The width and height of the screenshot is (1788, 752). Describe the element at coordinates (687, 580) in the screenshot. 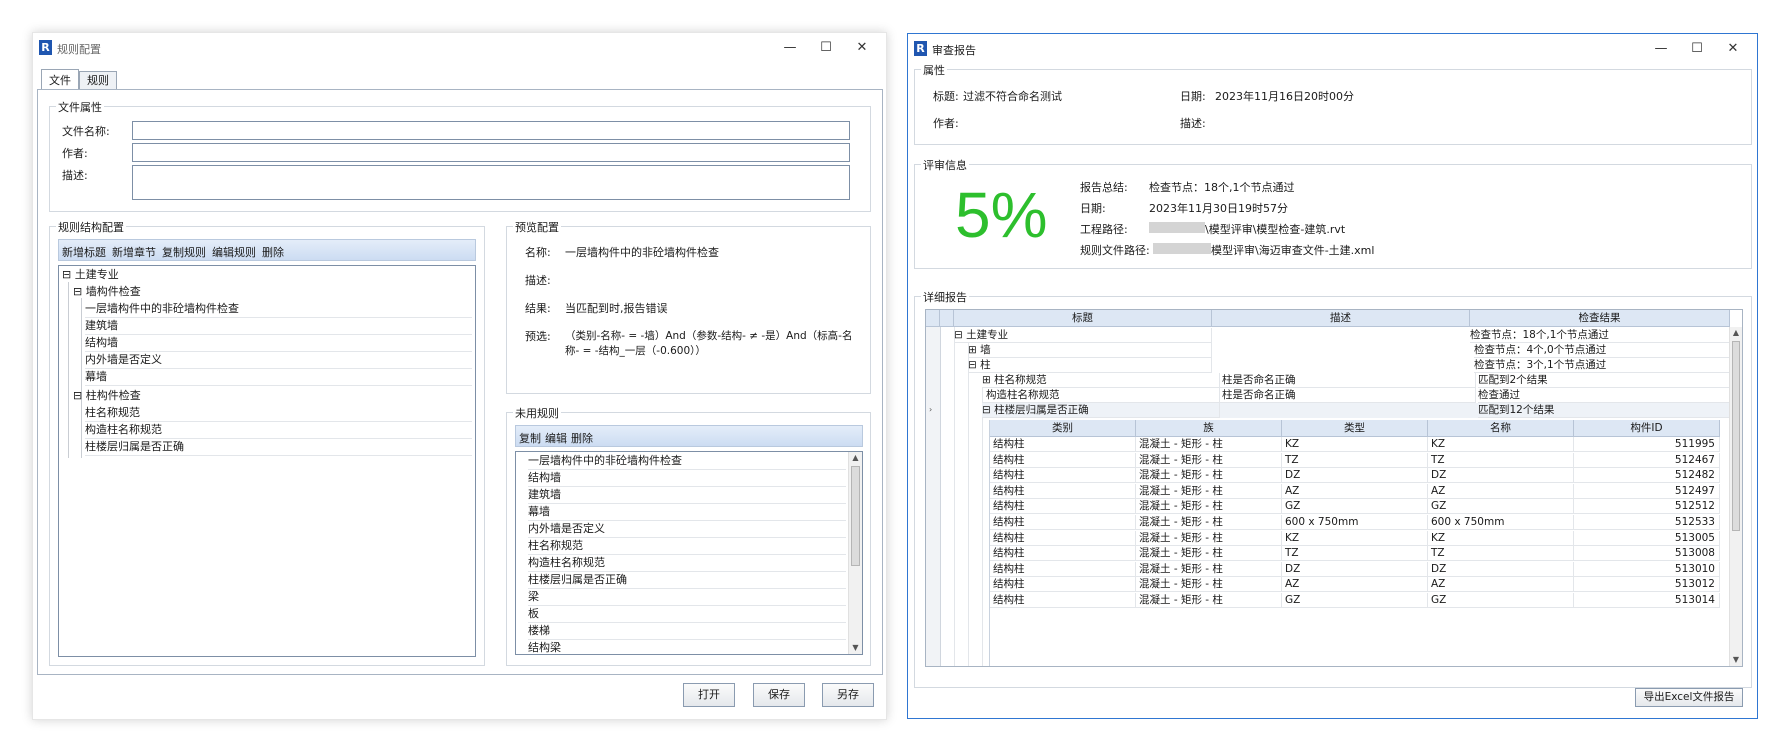

I see `list-item: 柱楼层归属是否正确` at that location.